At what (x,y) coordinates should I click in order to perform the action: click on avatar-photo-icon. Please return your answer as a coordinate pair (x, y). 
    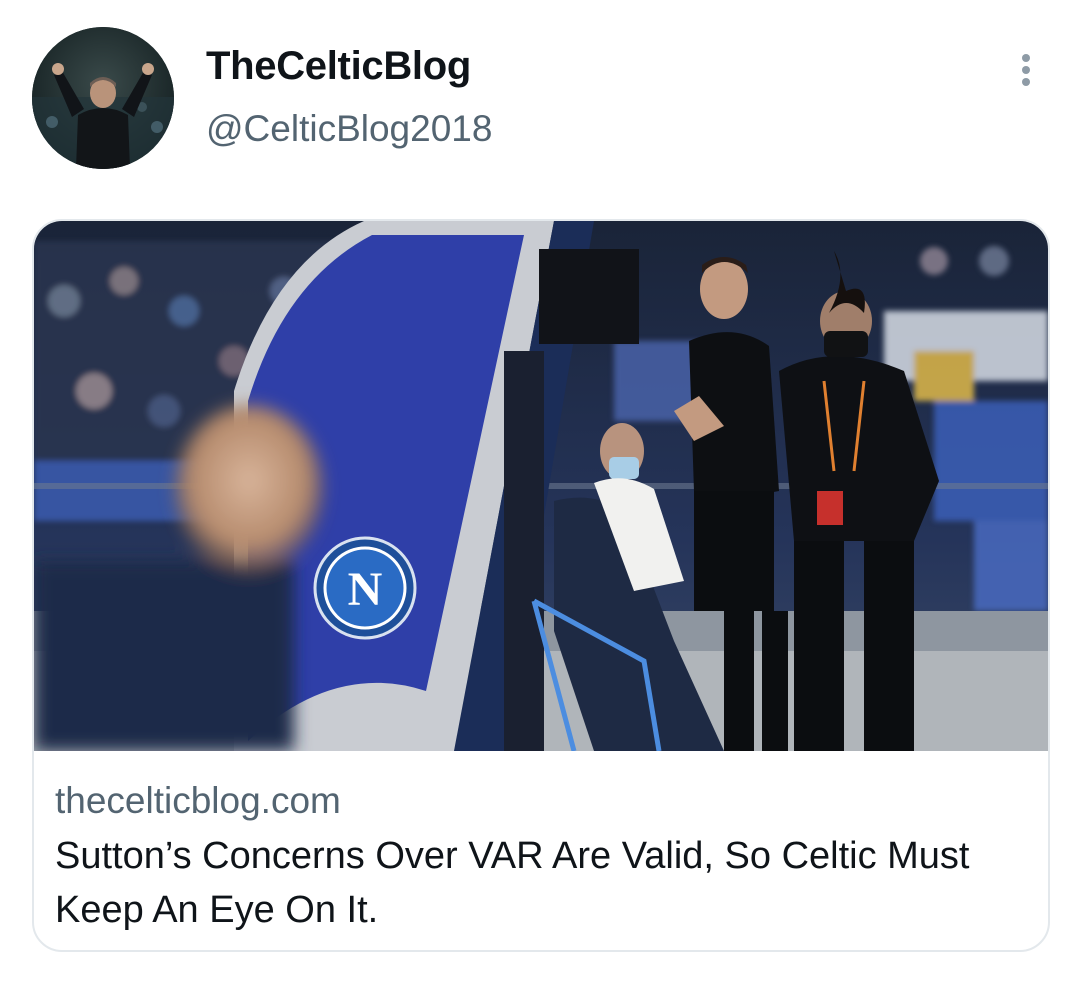
    Looking at the image, I should click on (103, 98).